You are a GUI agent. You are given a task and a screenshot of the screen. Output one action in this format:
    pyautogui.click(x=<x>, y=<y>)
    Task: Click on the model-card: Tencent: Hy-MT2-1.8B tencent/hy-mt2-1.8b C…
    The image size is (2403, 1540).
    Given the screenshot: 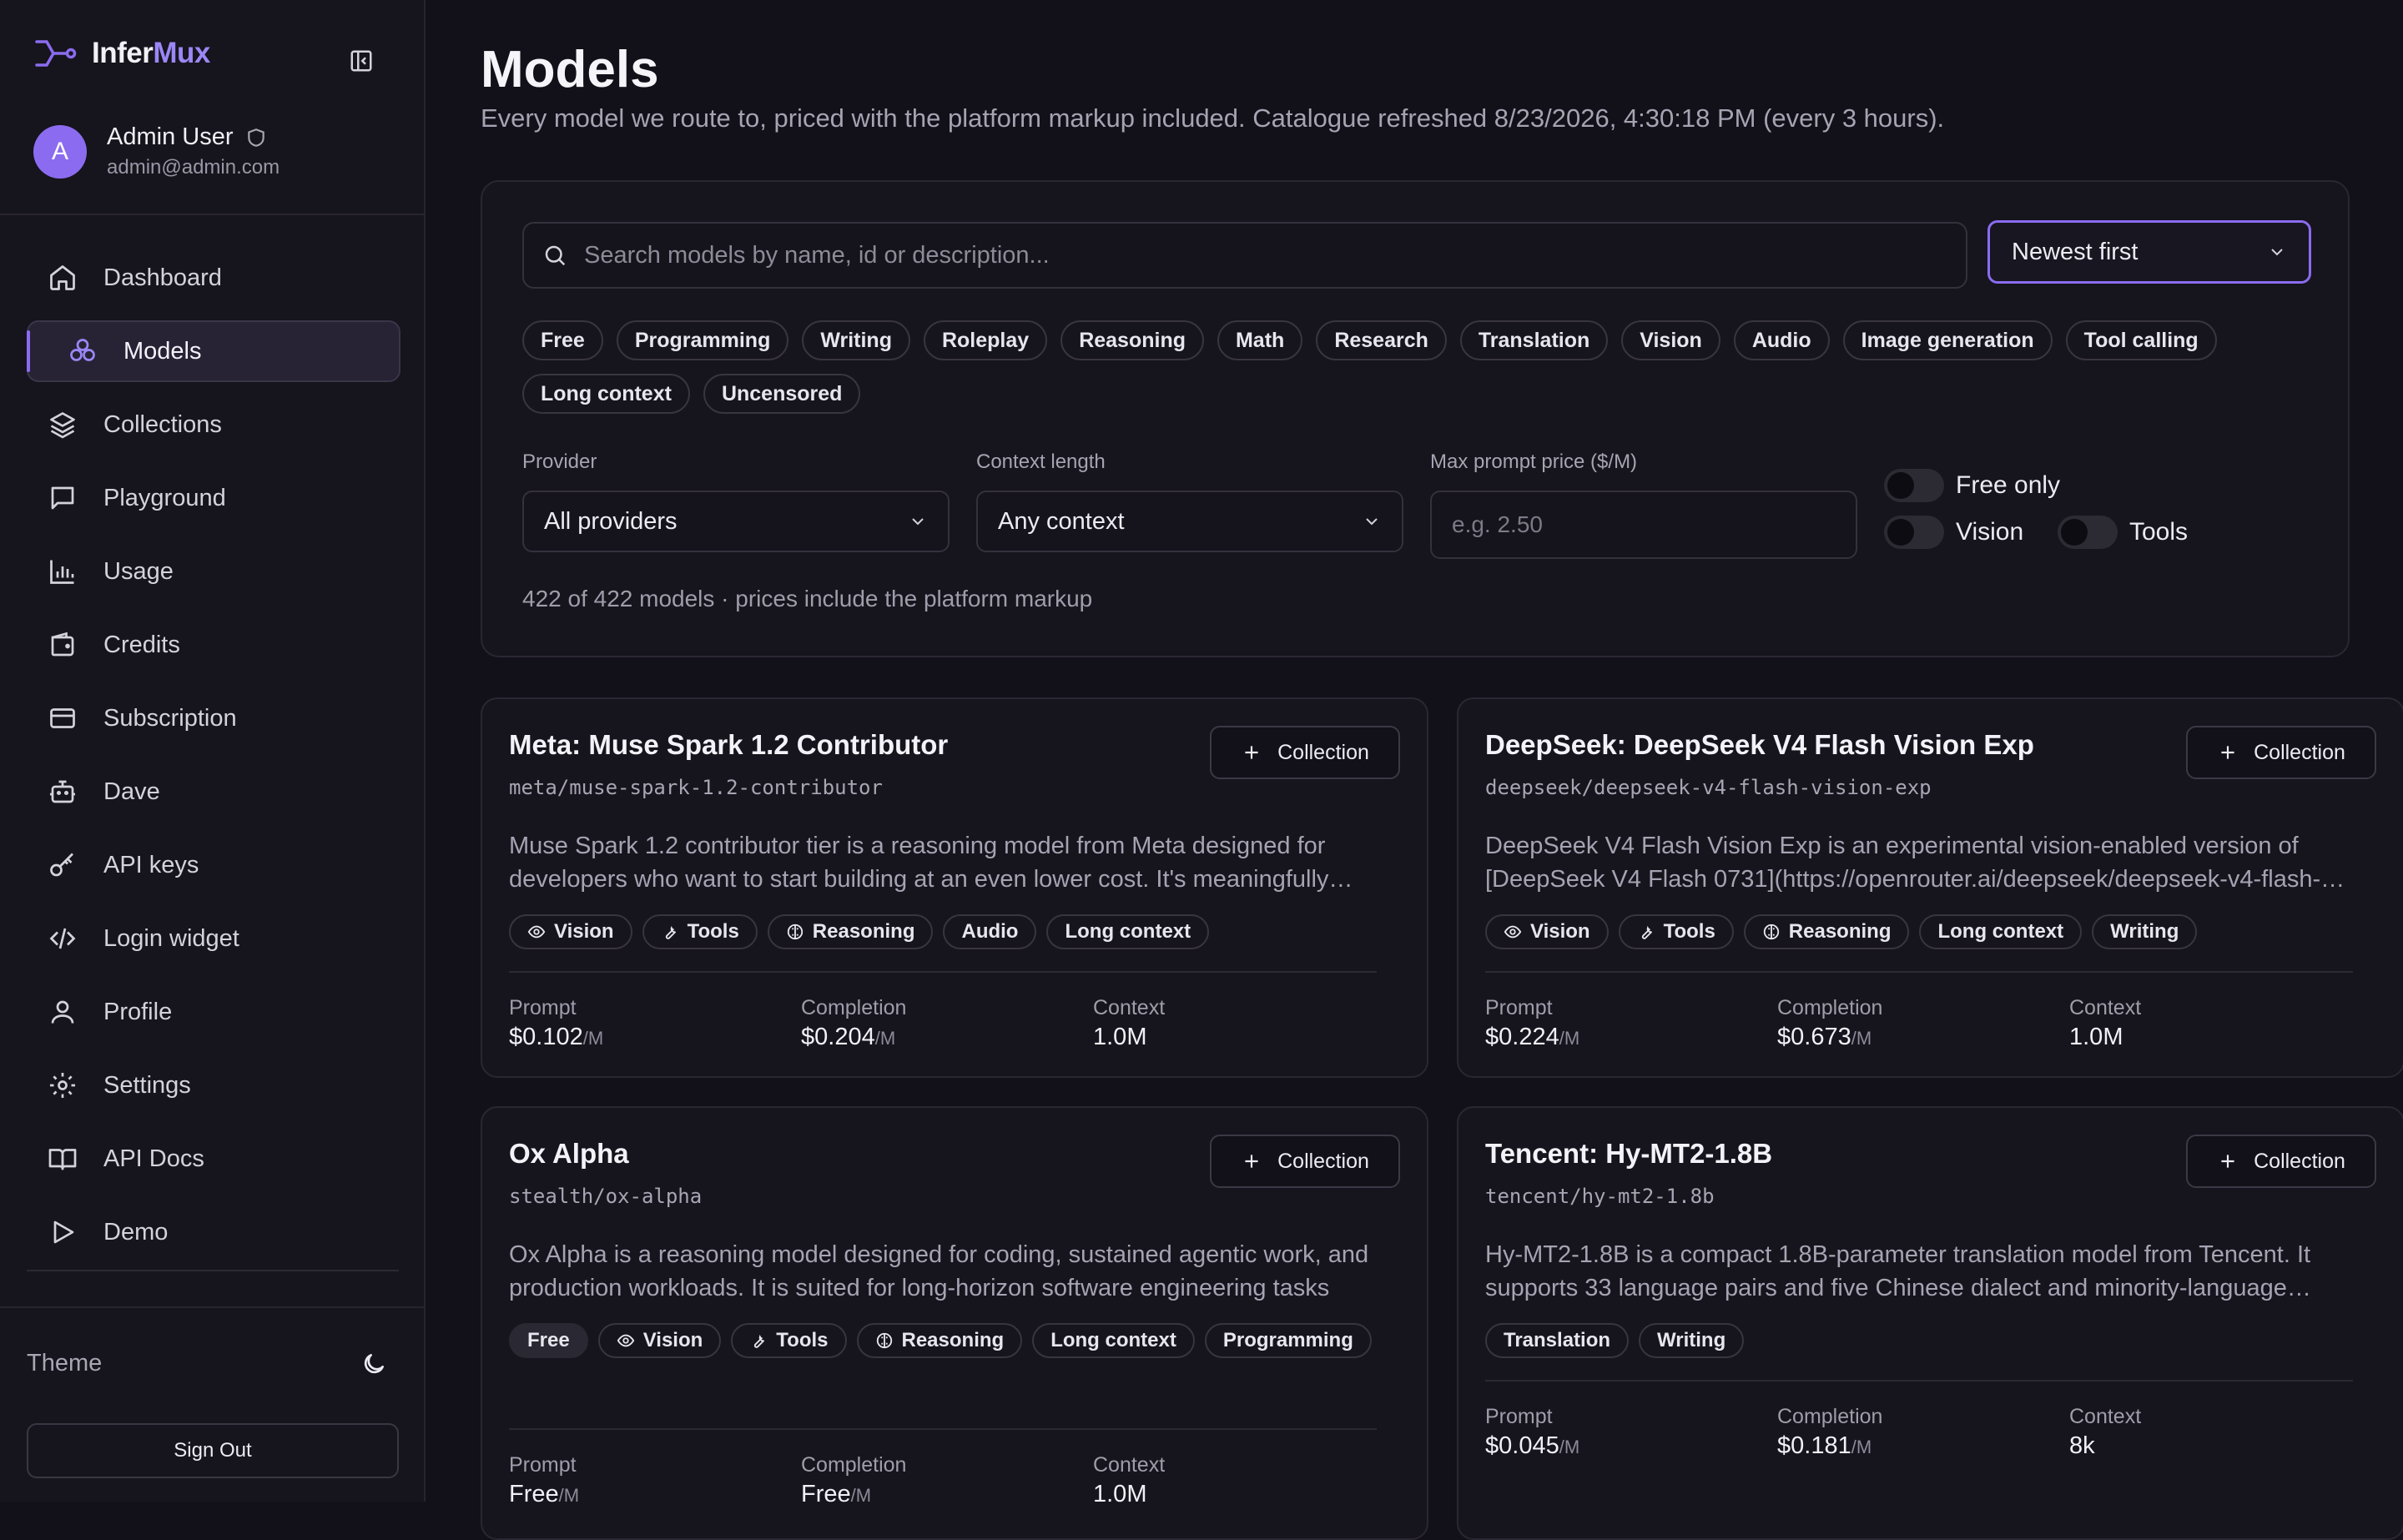 What is the action you would take?
    pyautogui.click(x=1930, y=1323)
    